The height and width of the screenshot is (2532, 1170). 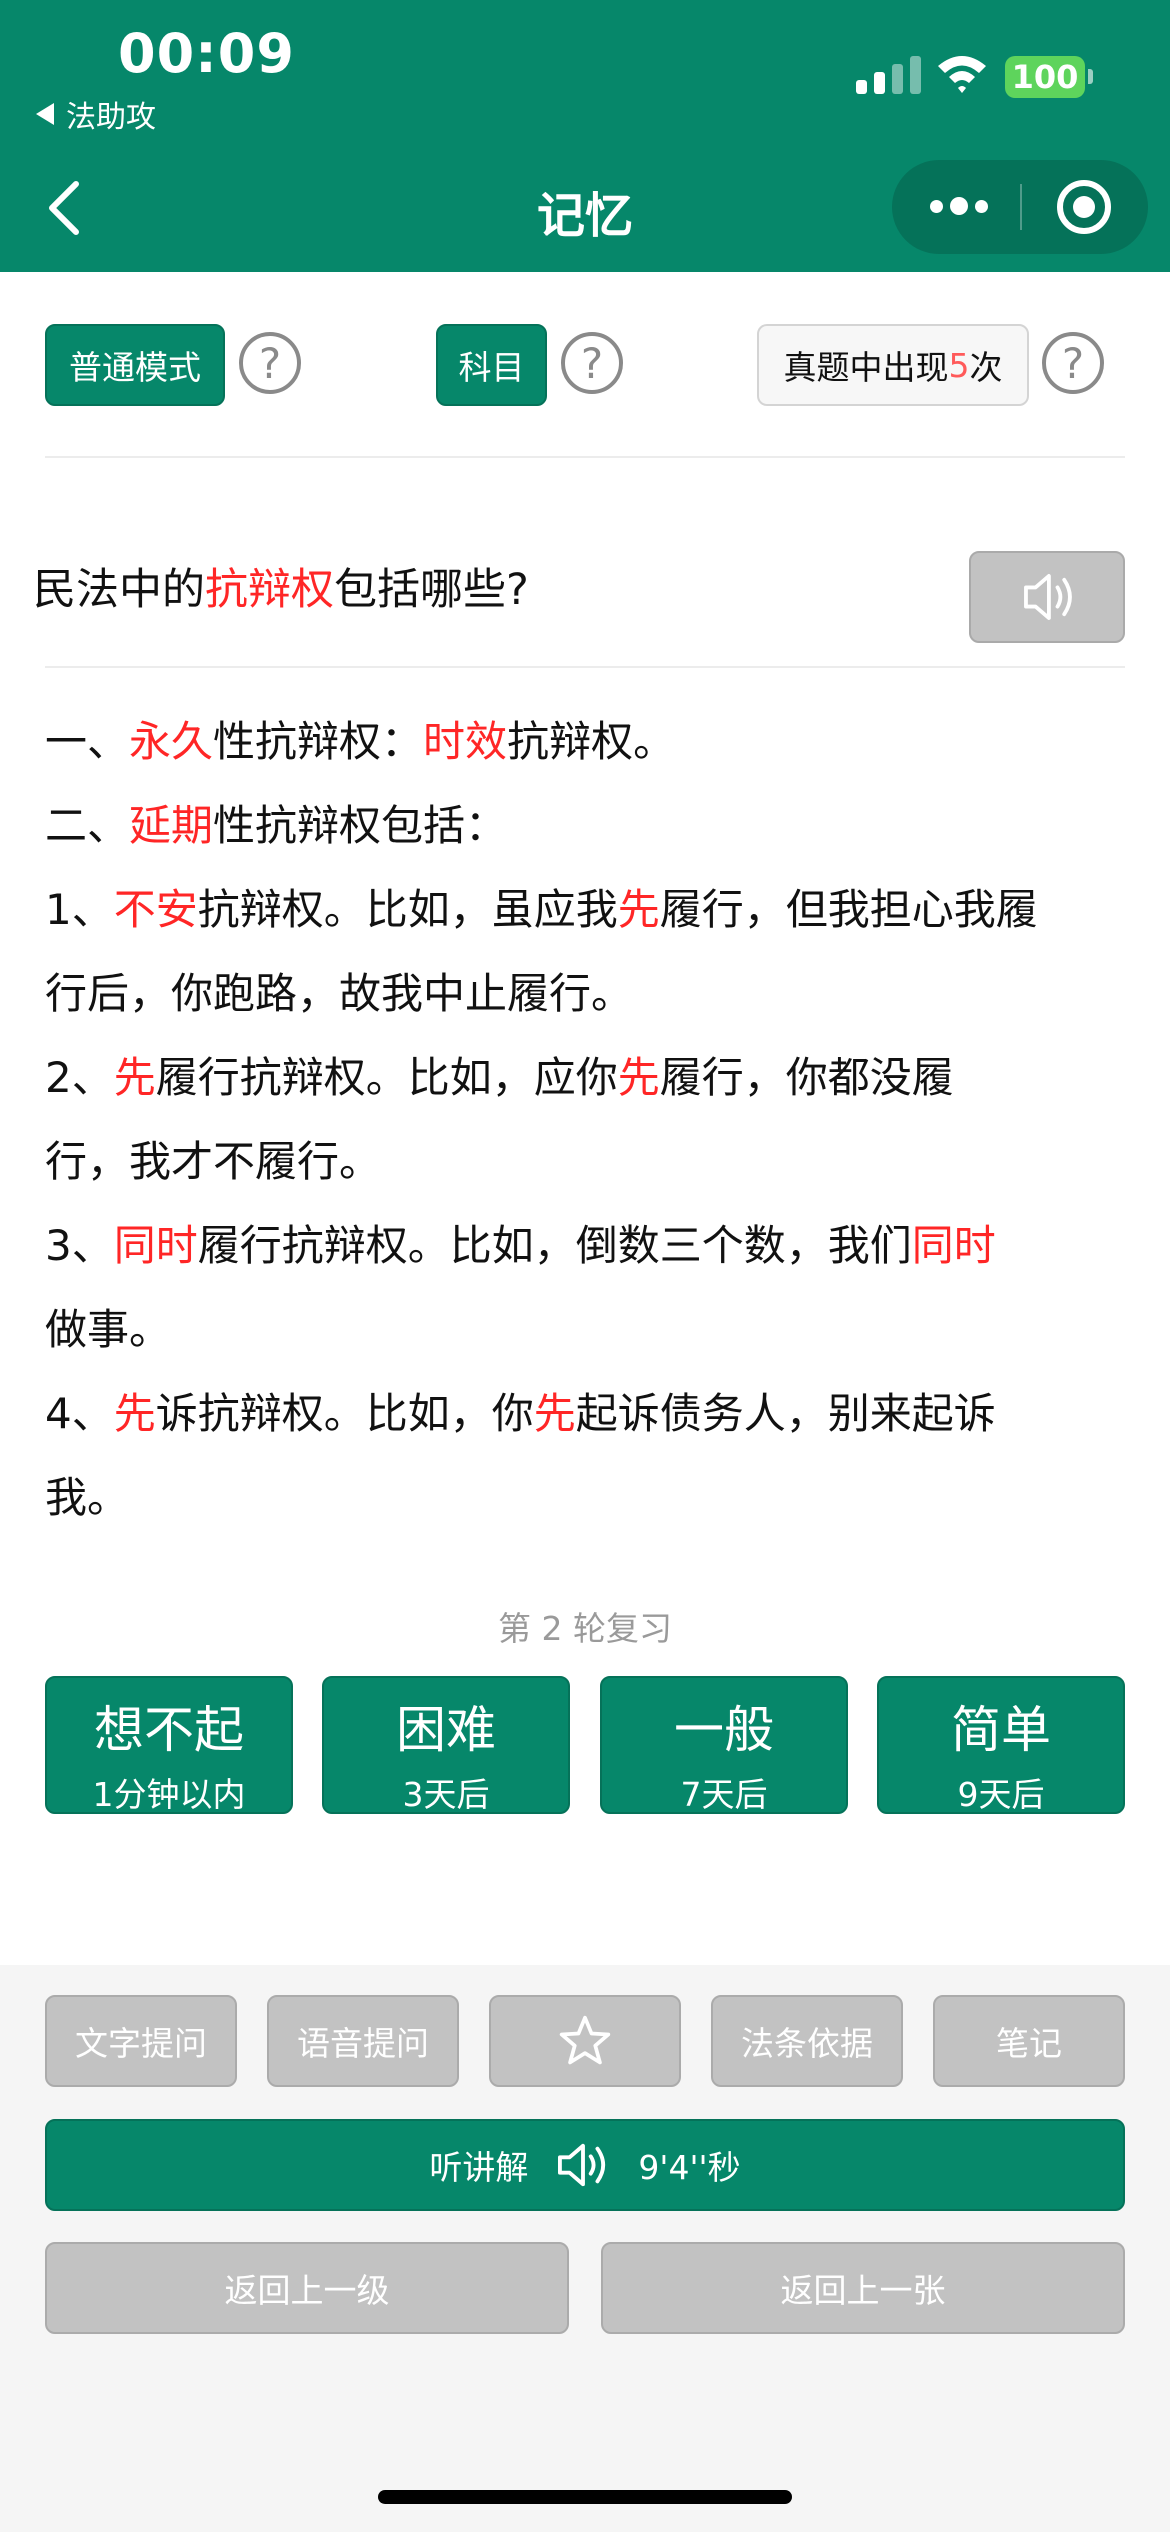 What do you see at coordinates (360, 741) in the screenshot?
I see `answer-line: 一、永久性抗辩权：时效抗辩权。` at bounding box center [360, 741].